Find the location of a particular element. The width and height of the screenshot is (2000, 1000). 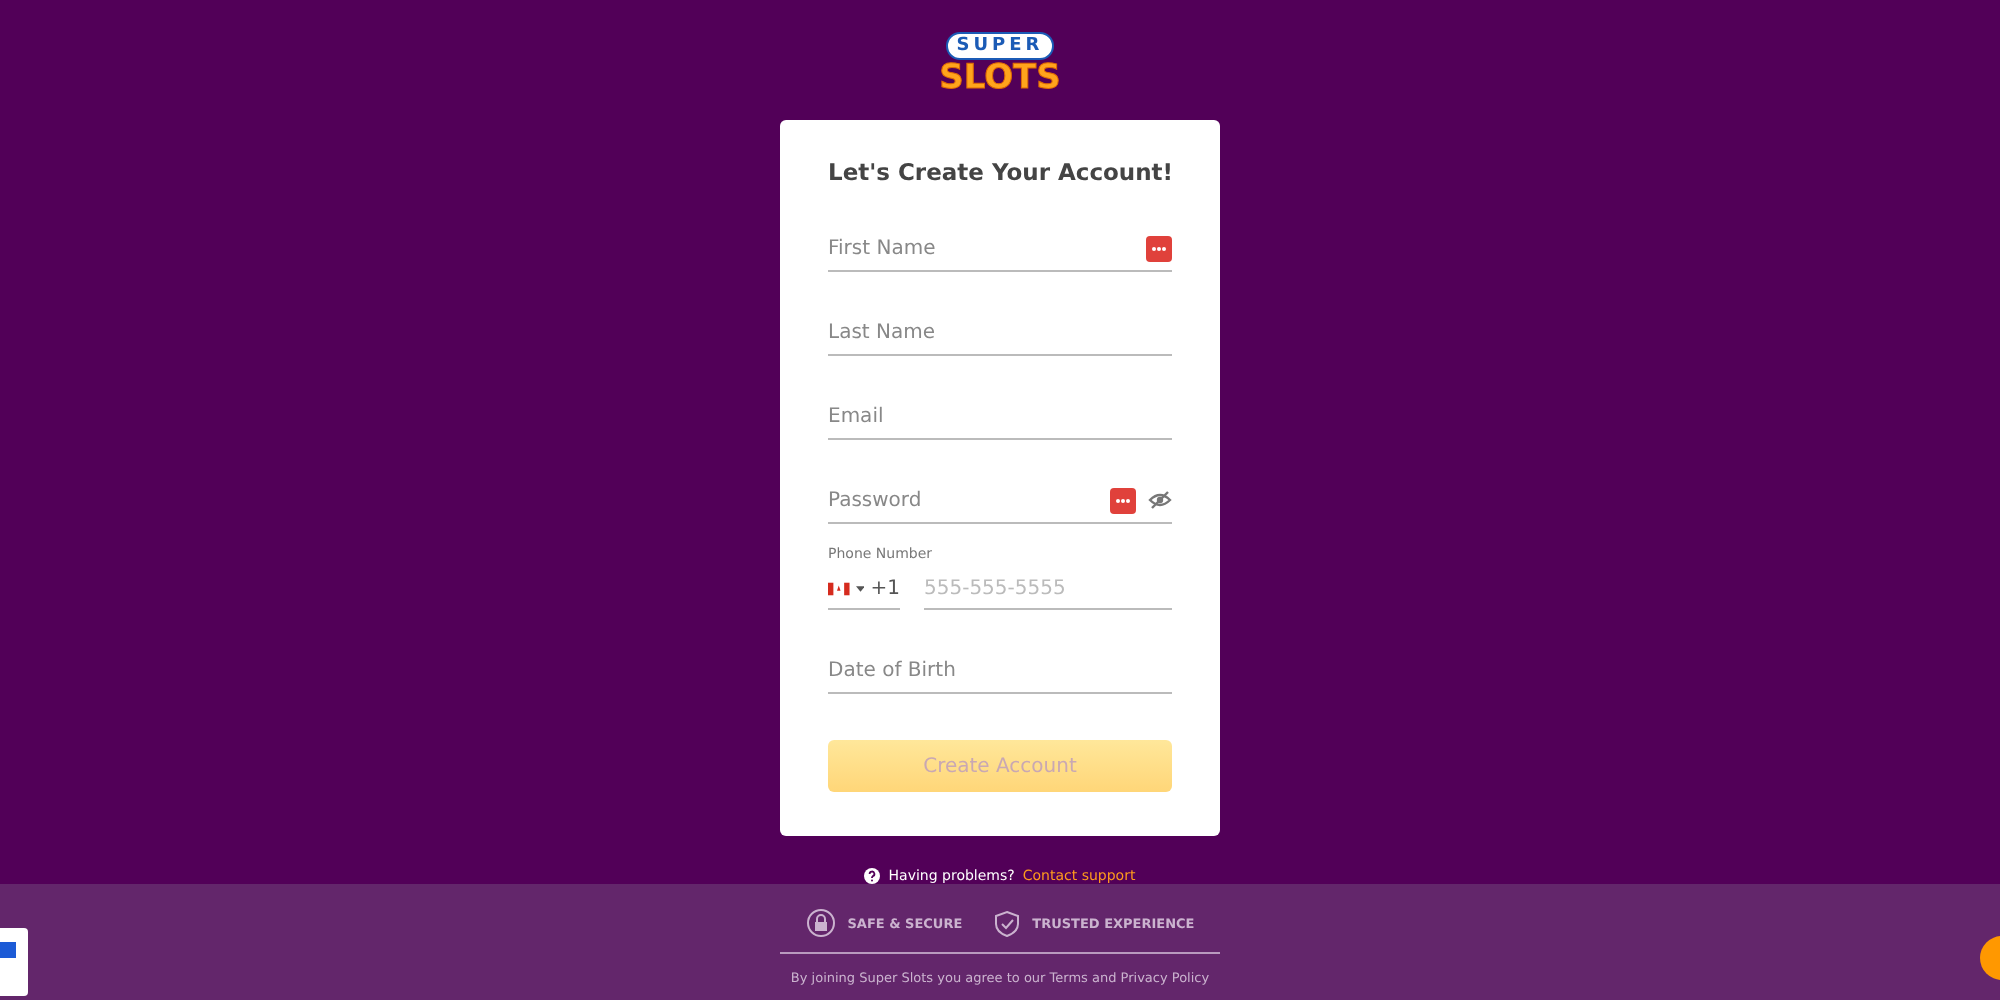

input-field: First Name is located at coordinates (987, 248).